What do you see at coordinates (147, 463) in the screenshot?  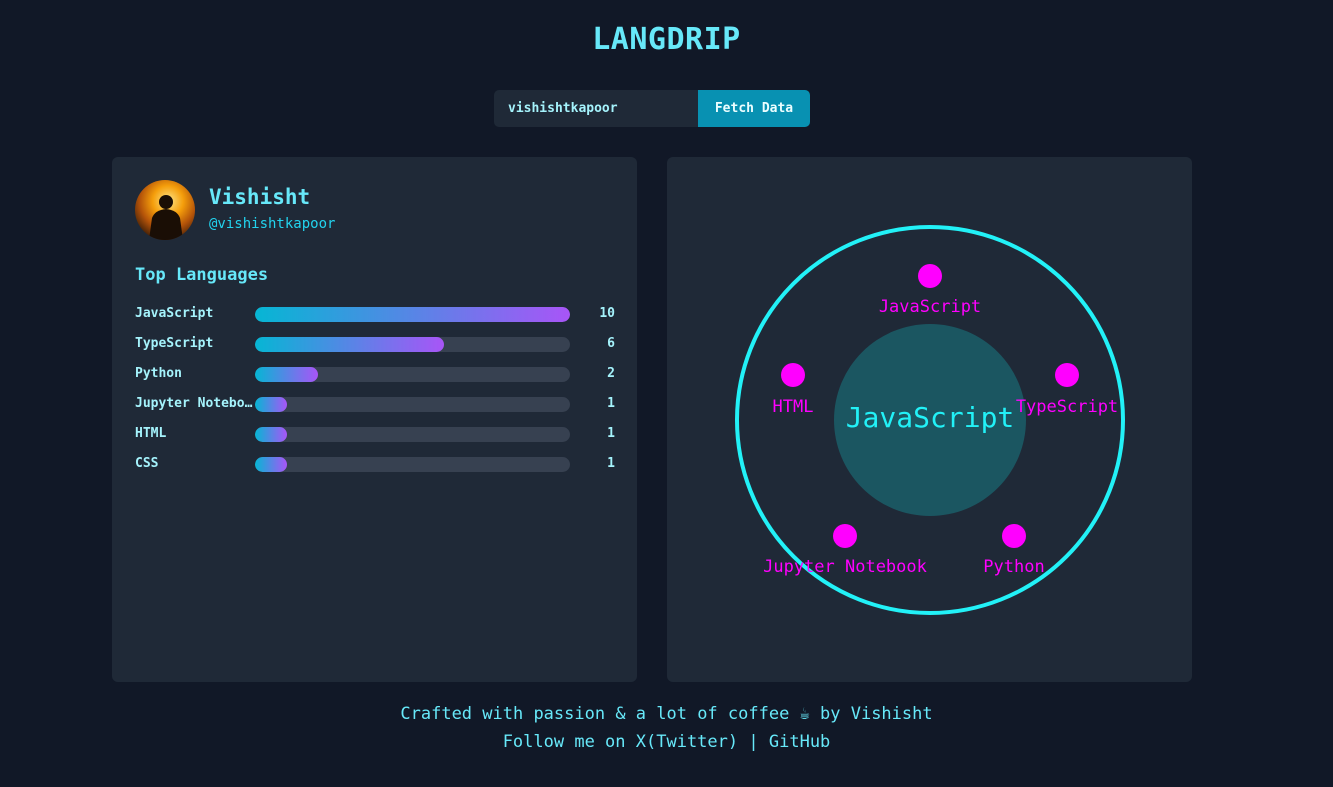 I see `language-name: CSS` at bounding box center [147, 463].